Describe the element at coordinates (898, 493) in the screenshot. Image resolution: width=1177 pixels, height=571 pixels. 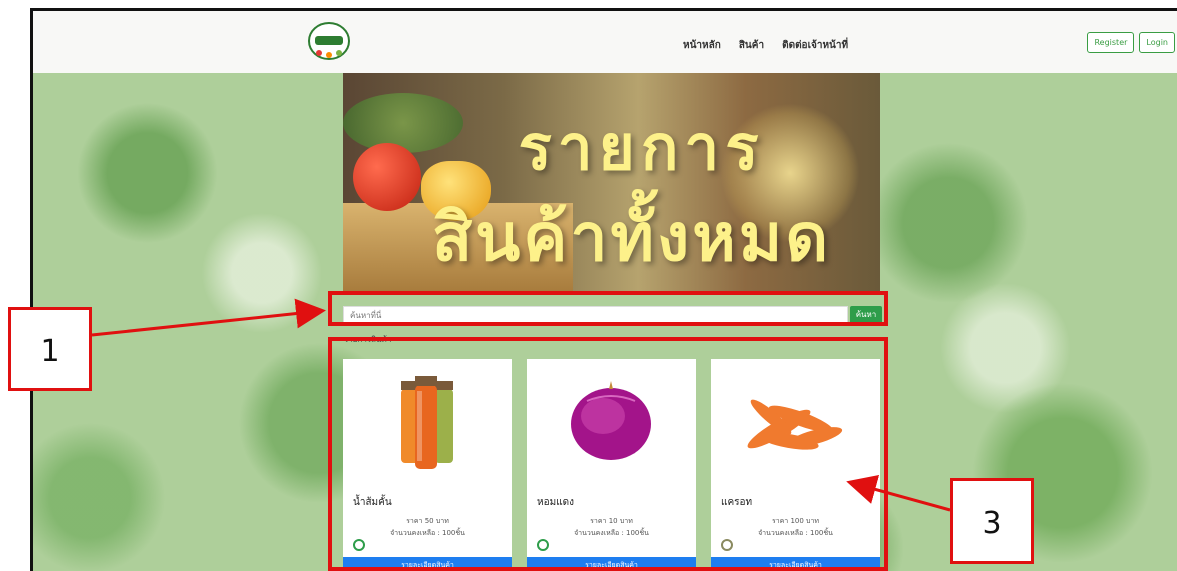
I see `arrow-to-product` at that location.